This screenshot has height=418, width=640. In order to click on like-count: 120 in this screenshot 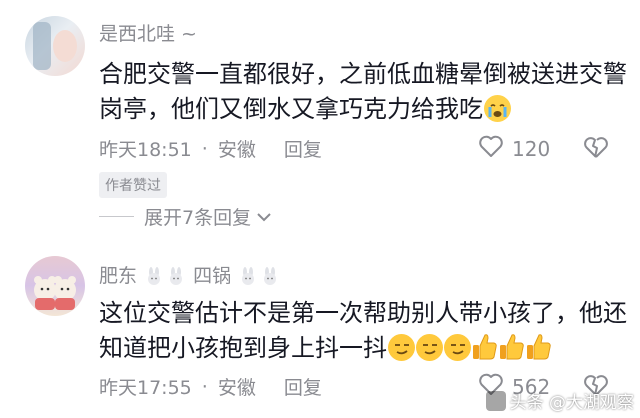, I will do `click(531, 148)`.